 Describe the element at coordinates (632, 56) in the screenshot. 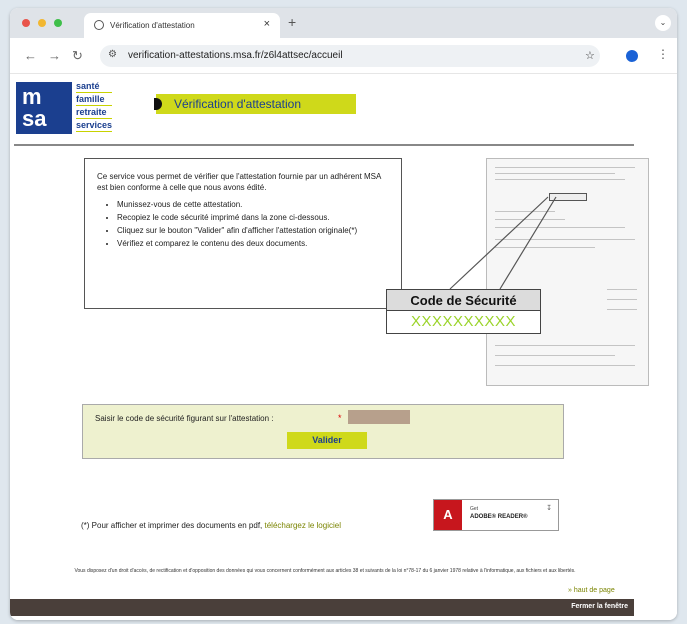

I see `profile-icon` at that location.